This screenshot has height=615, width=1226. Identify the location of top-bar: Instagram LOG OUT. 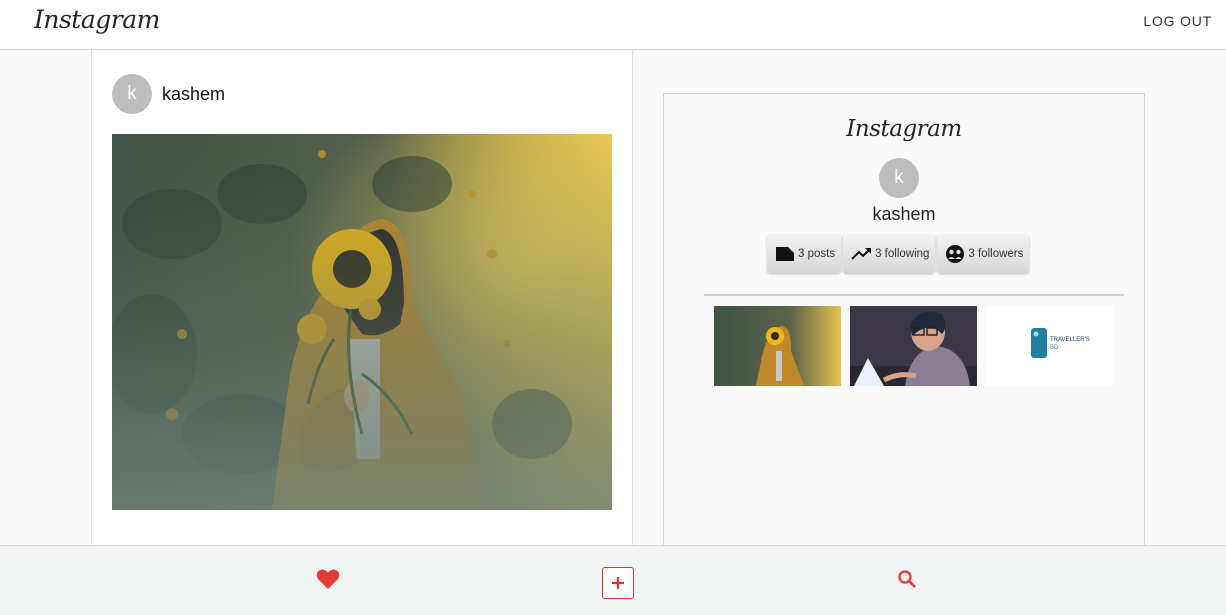
(613, 25).